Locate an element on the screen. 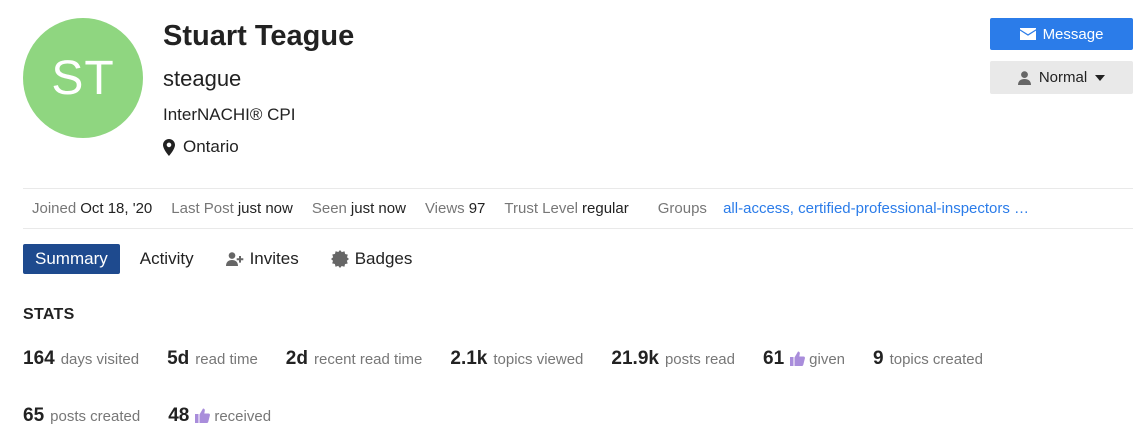  map-marker-icon is located at coordinates (169, 147).